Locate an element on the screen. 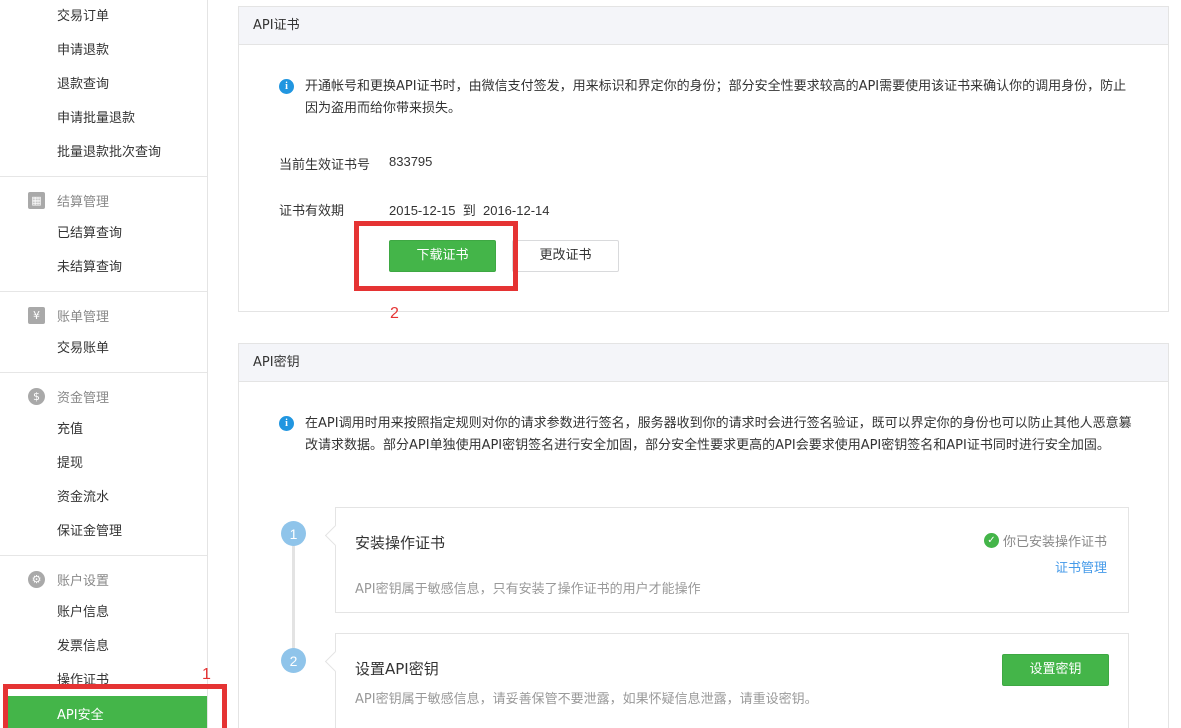  sidebar-item-trade-orders: 交易订单 is located at coordinates (83, 17).